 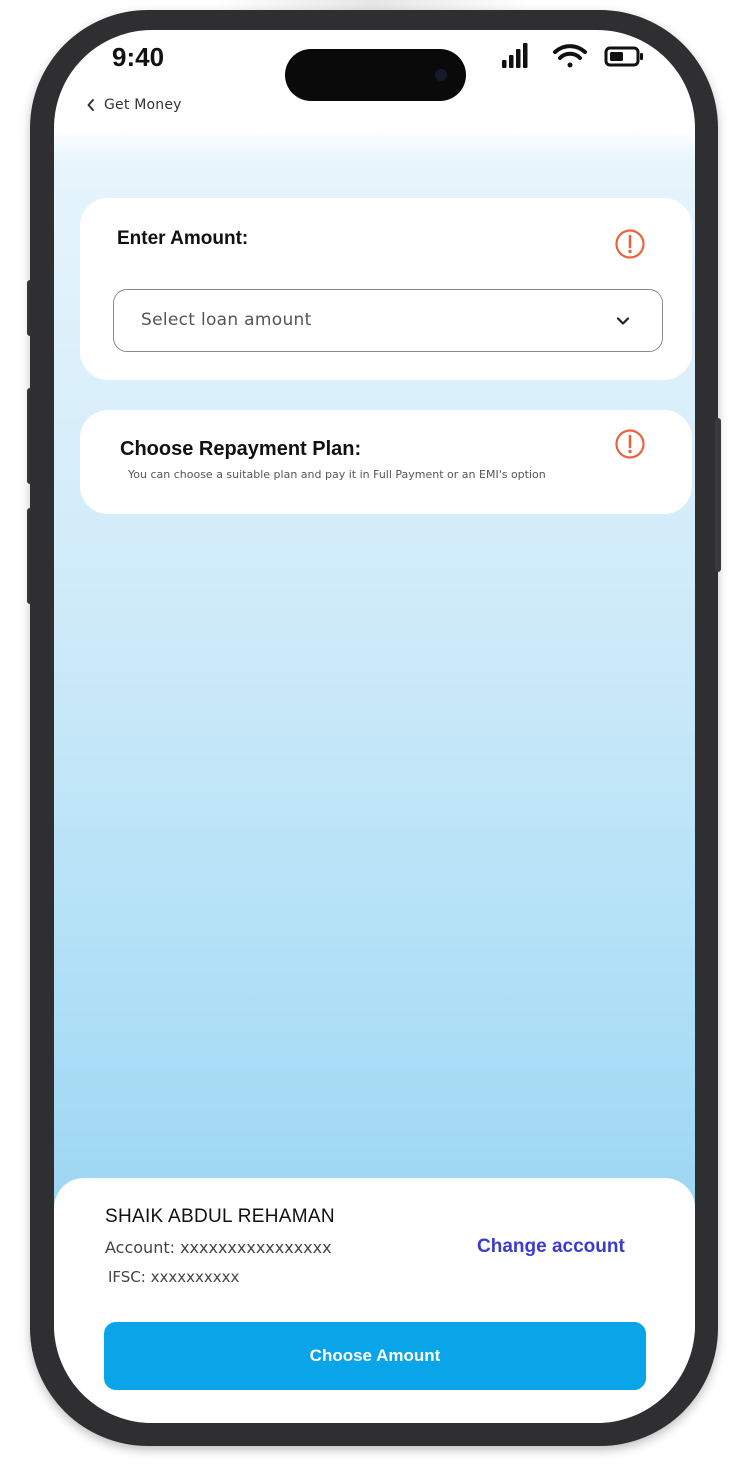 I want to click on change-account-link: Change account, so click(x=551, y=1247).